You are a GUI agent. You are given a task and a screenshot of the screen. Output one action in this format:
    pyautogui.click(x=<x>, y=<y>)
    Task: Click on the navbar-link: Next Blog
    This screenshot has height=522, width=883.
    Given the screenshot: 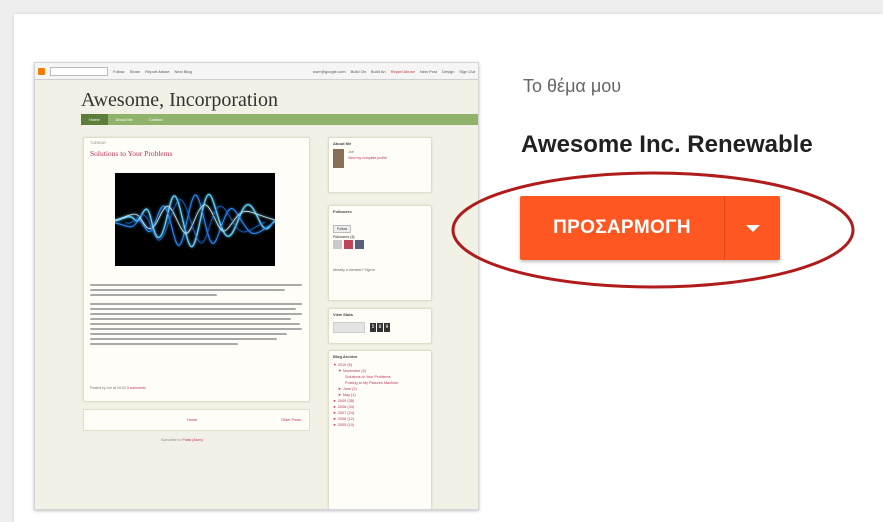 What is the action you would take?
    pyautogui.click(x=183, y=71)
    